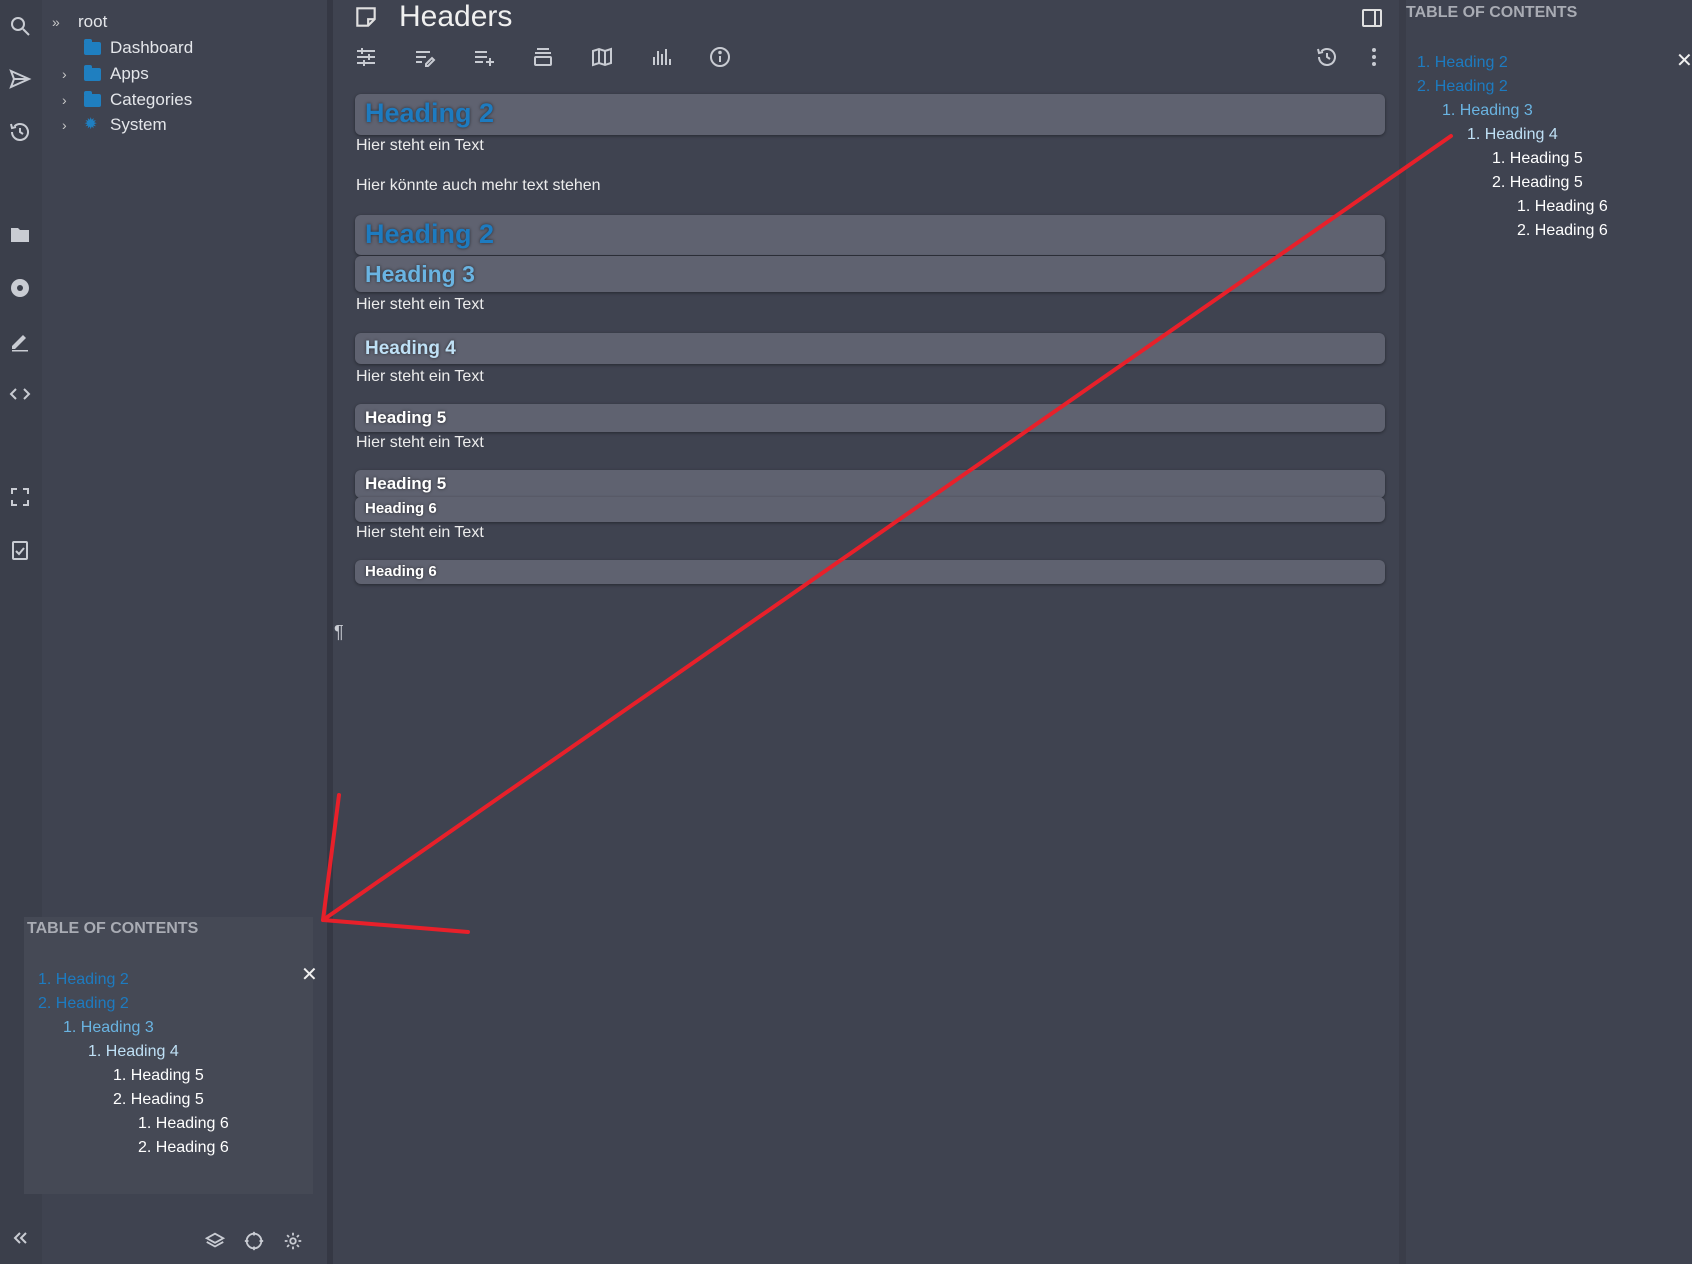  Describe the element at coordinates (20, 79) in the screenshot. I see `send-icon` at that location.